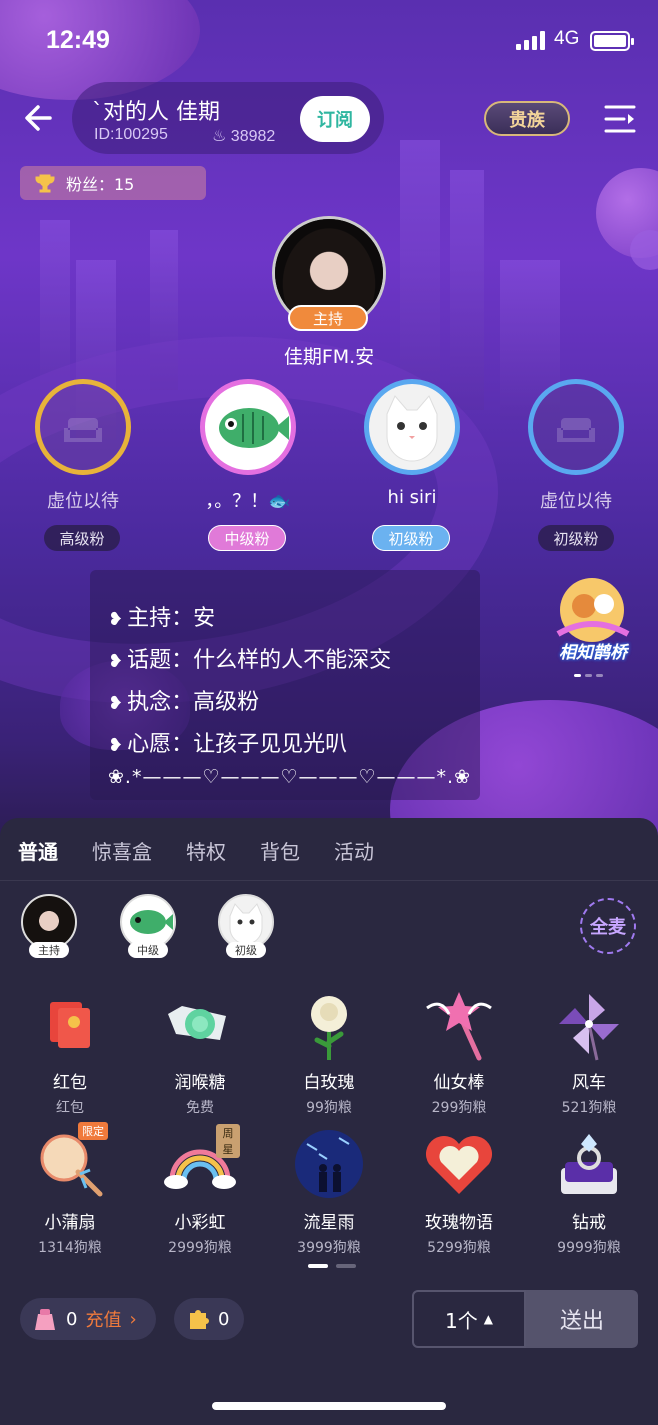 The image size is (658, 1425). Describe the element at coordinates (332, 1266) in the screenshot. I see `gift-pager` at that location.